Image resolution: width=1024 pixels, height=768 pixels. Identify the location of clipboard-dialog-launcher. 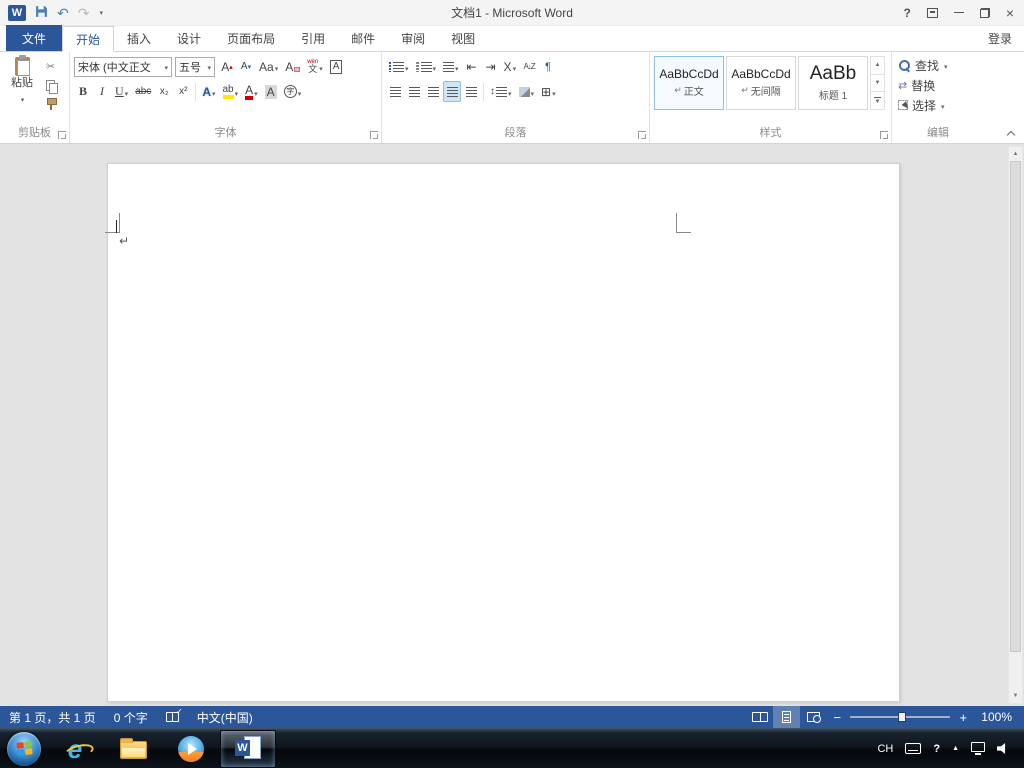
(62, 135).